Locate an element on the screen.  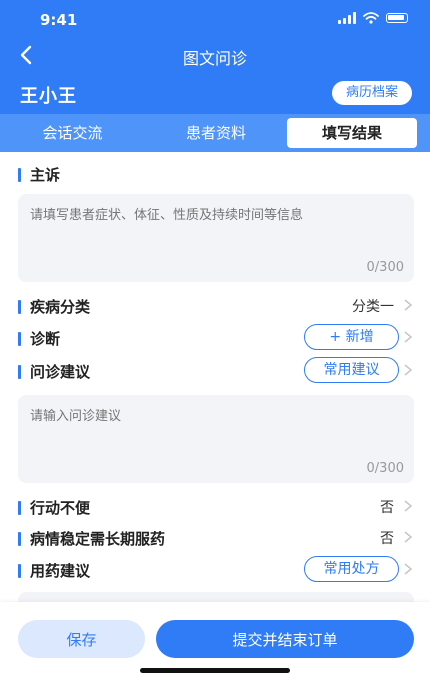
page-title: 图文问诊 is located at coordinates (214, 58).